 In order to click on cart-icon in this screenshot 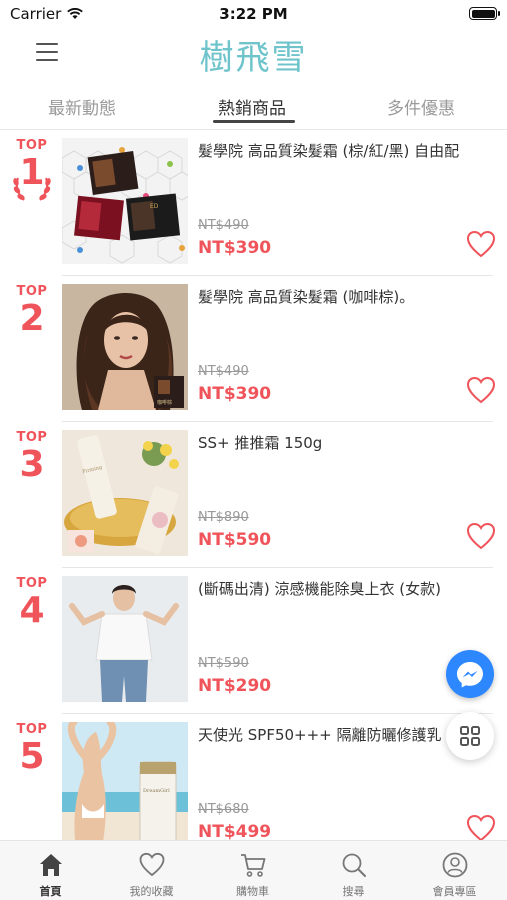, I will do `click(253, 865)`.